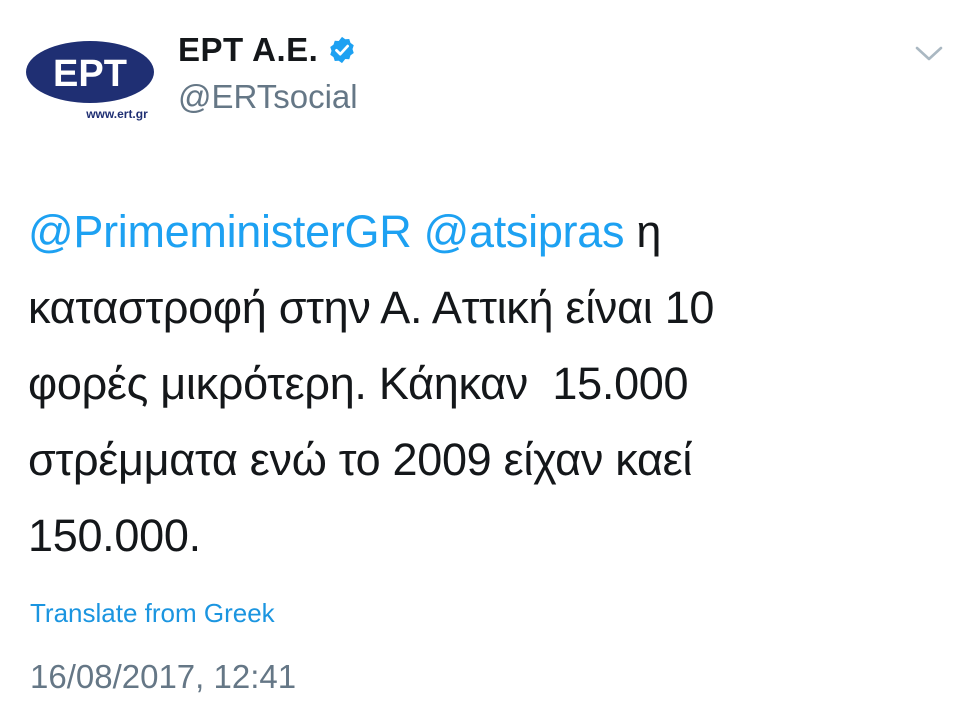  I want to click on tweet-line-4: στρέμματα ενώ το 2009 είχαν καεί, so click(360, 459).